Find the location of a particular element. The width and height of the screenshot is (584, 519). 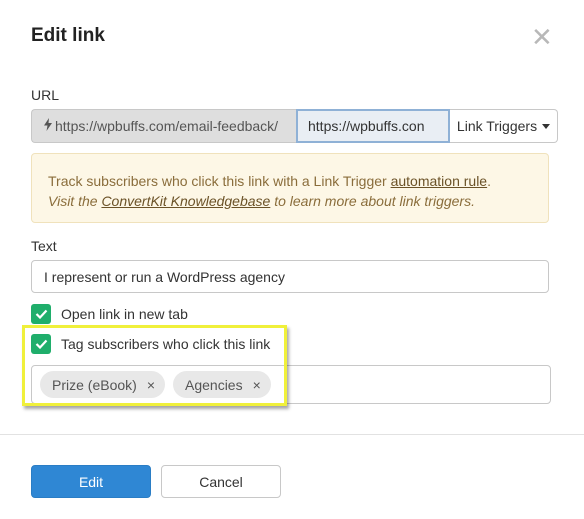

caret-down-icon is located at coordinates (546, 126).